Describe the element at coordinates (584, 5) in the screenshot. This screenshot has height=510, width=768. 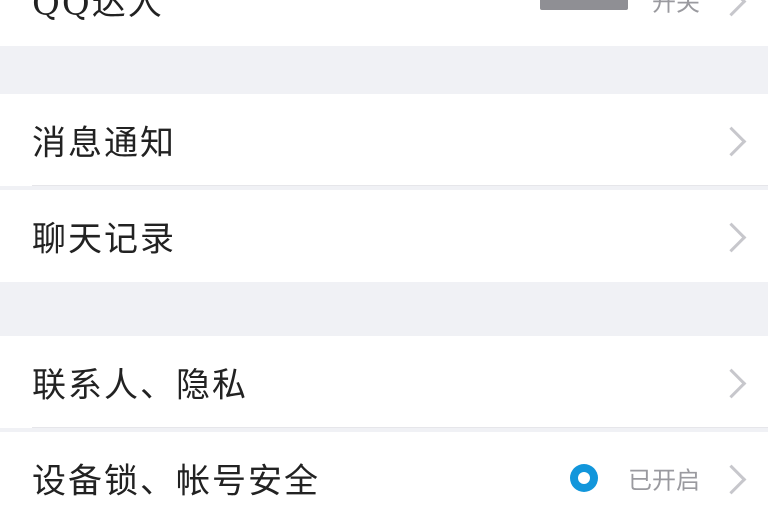
I see `preview-thumbnail` at that location.